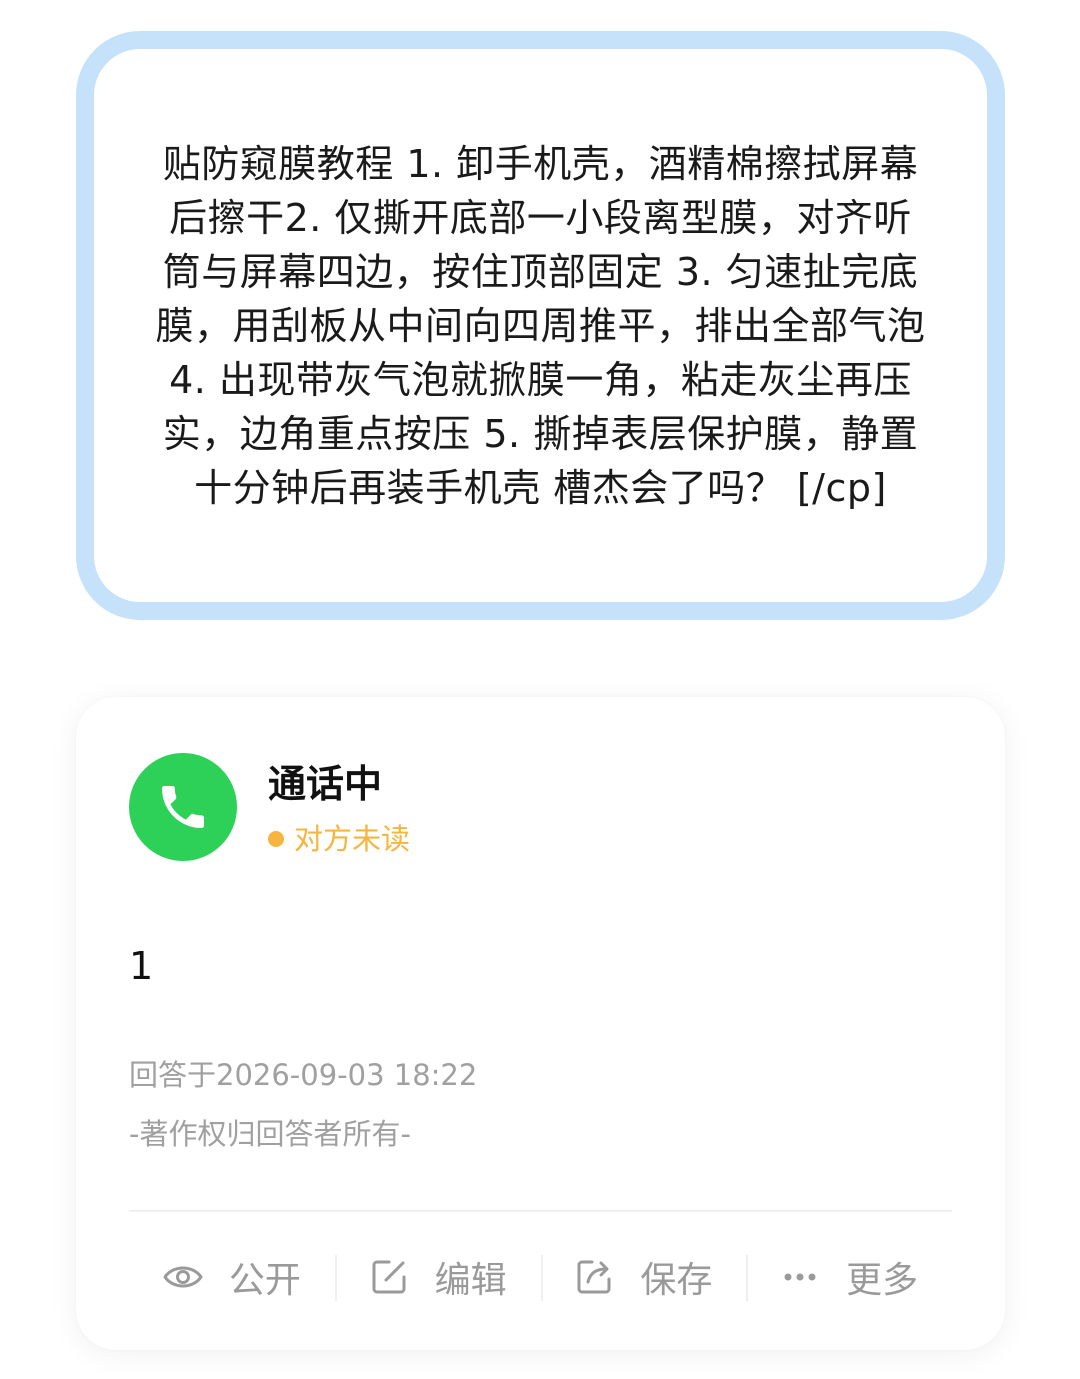 The image size is (1080, 1379). What do you see at coordinates (325, 784) in the screenshot?
I see `call-title: 通话中` at bounding box center [325, 784].